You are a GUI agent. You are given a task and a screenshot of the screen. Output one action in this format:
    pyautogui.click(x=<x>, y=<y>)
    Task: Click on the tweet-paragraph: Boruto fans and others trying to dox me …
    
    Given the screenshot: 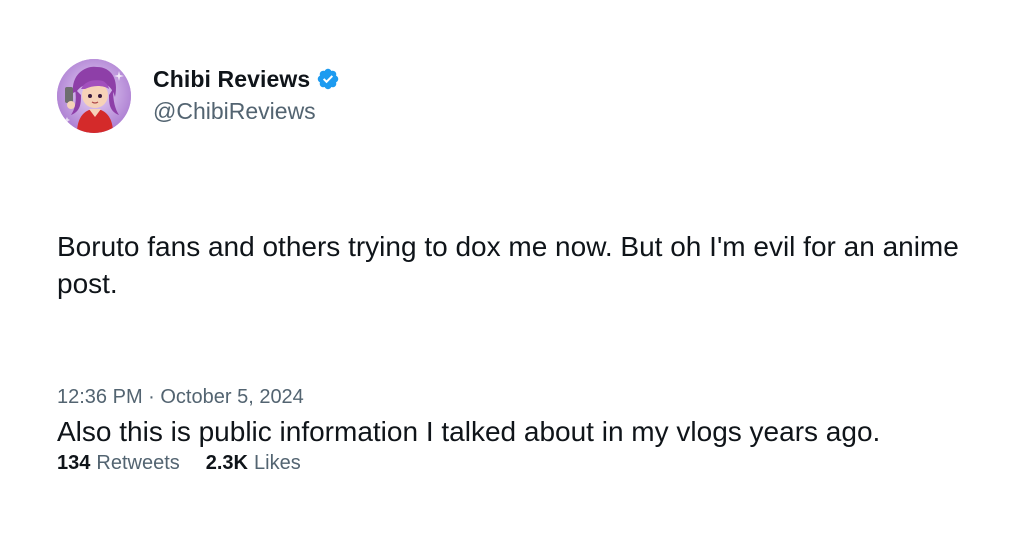 What is the action you would take?
    pyautogui.click(x=512, y=265)
    